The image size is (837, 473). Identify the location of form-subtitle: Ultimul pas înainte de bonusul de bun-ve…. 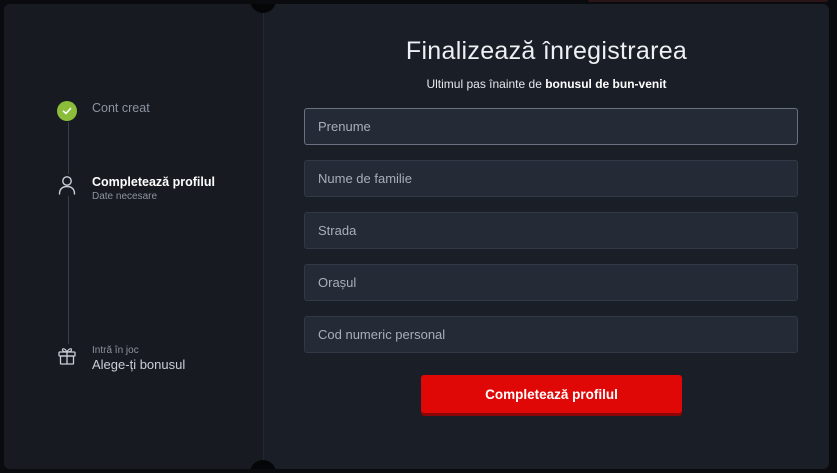
(546, 84).